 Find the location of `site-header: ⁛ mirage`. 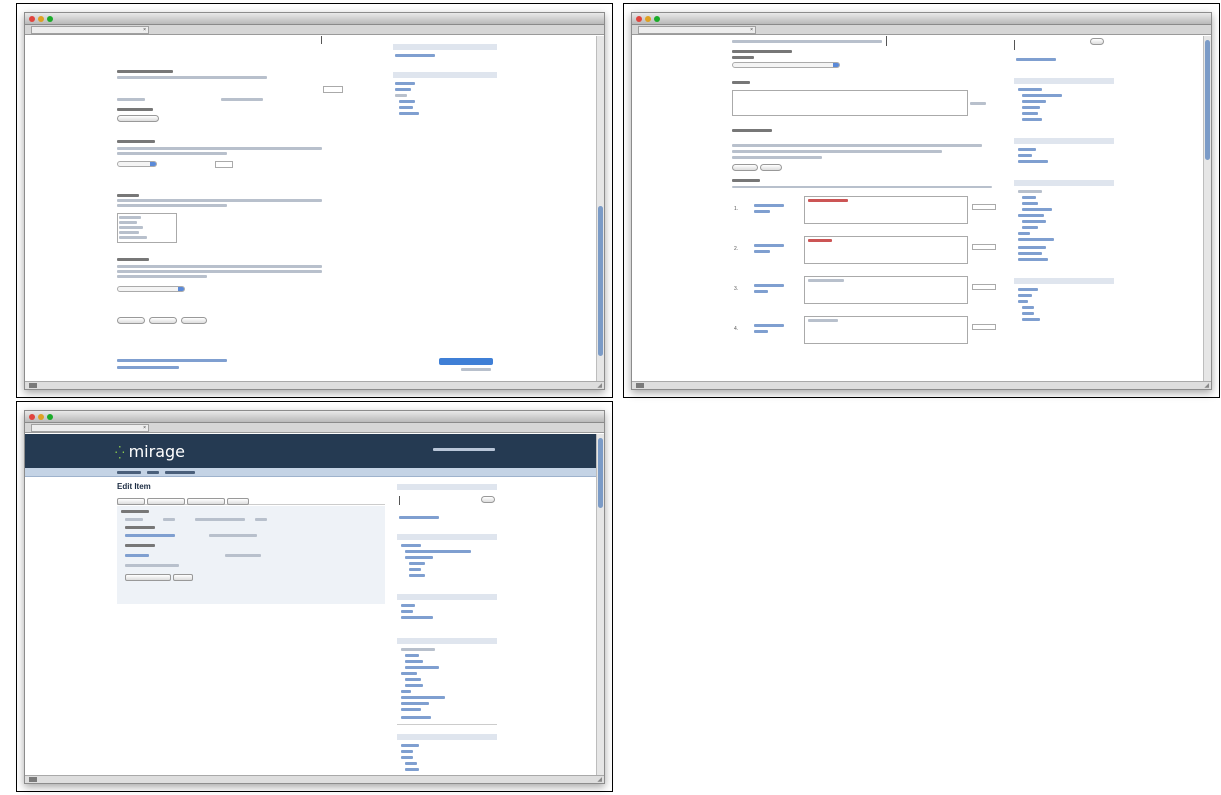

site-header: ⁛ mirage is located at coordinates (310, 451).